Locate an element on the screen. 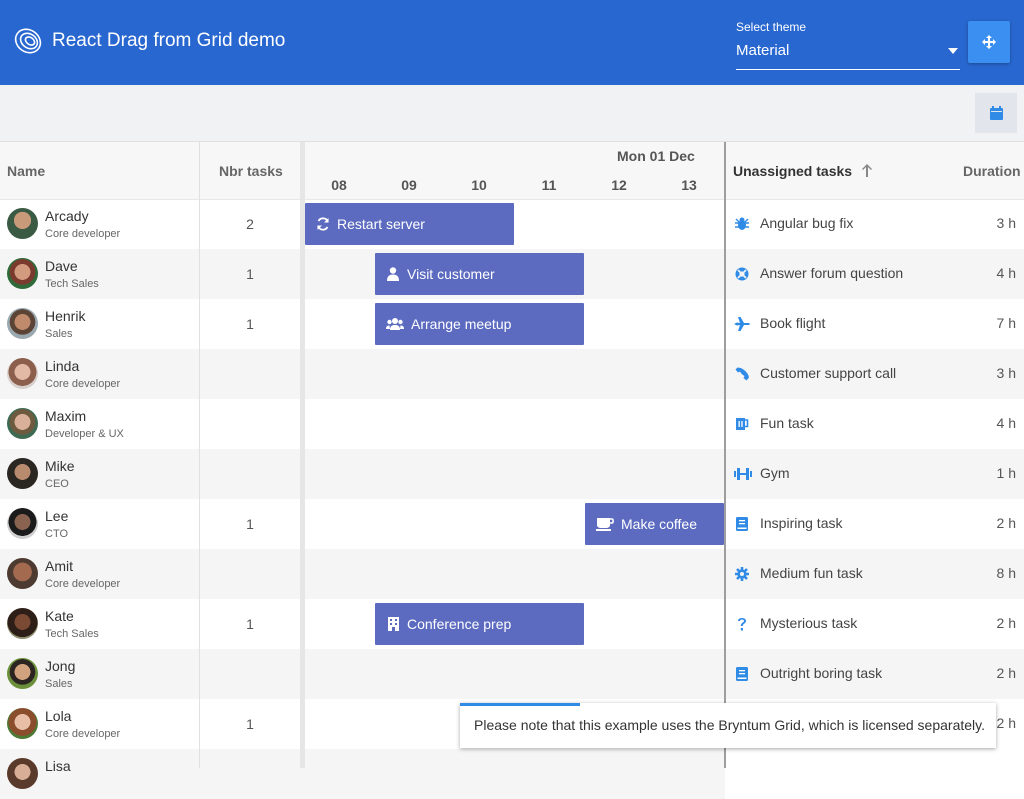 The height and width of the screenshot is (799, 1024). person-name: Lola is located at coordinates (58, 716).